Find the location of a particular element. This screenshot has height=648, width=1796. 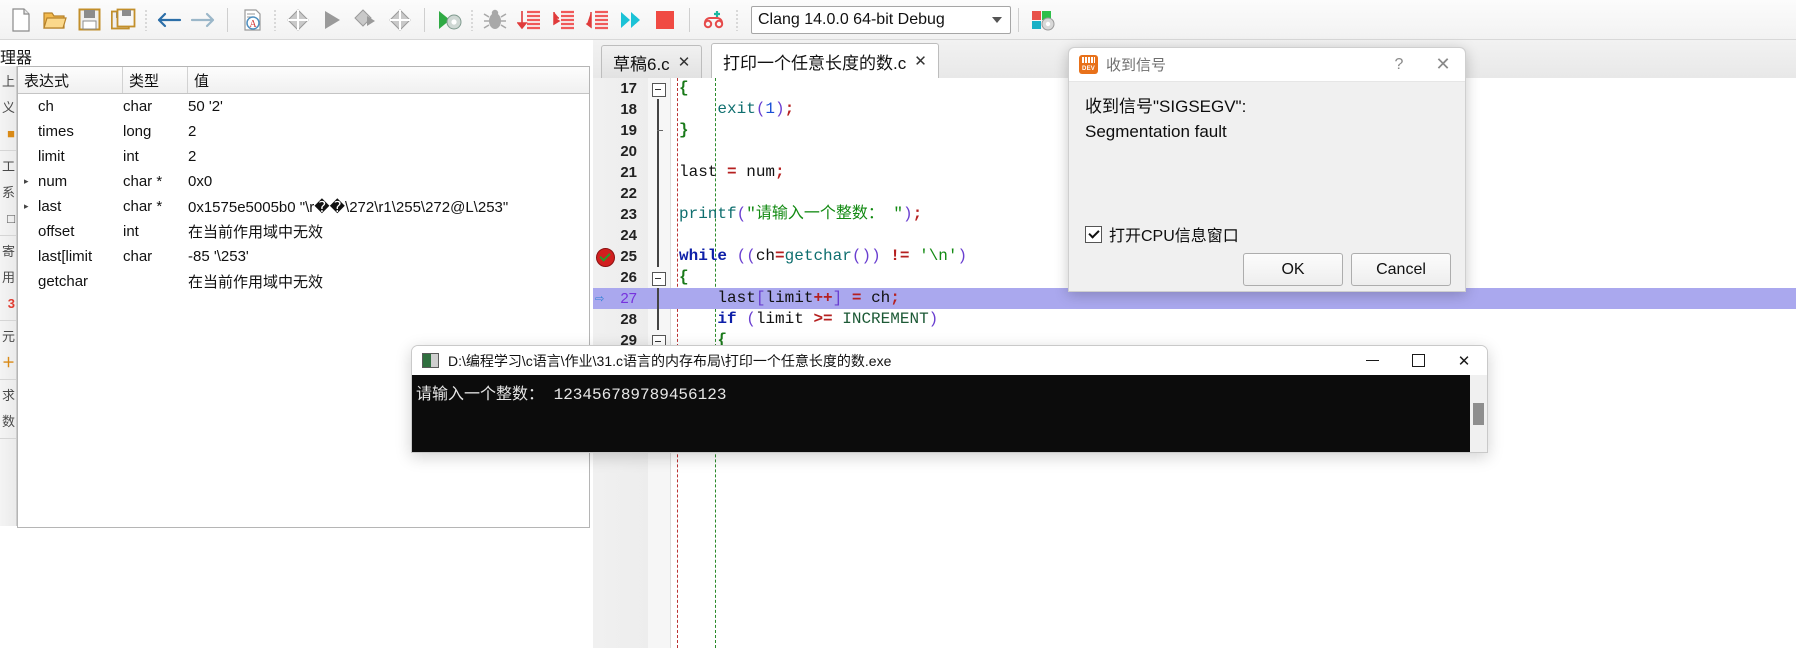

watch-expression: times is located at coordinates (56, 131).